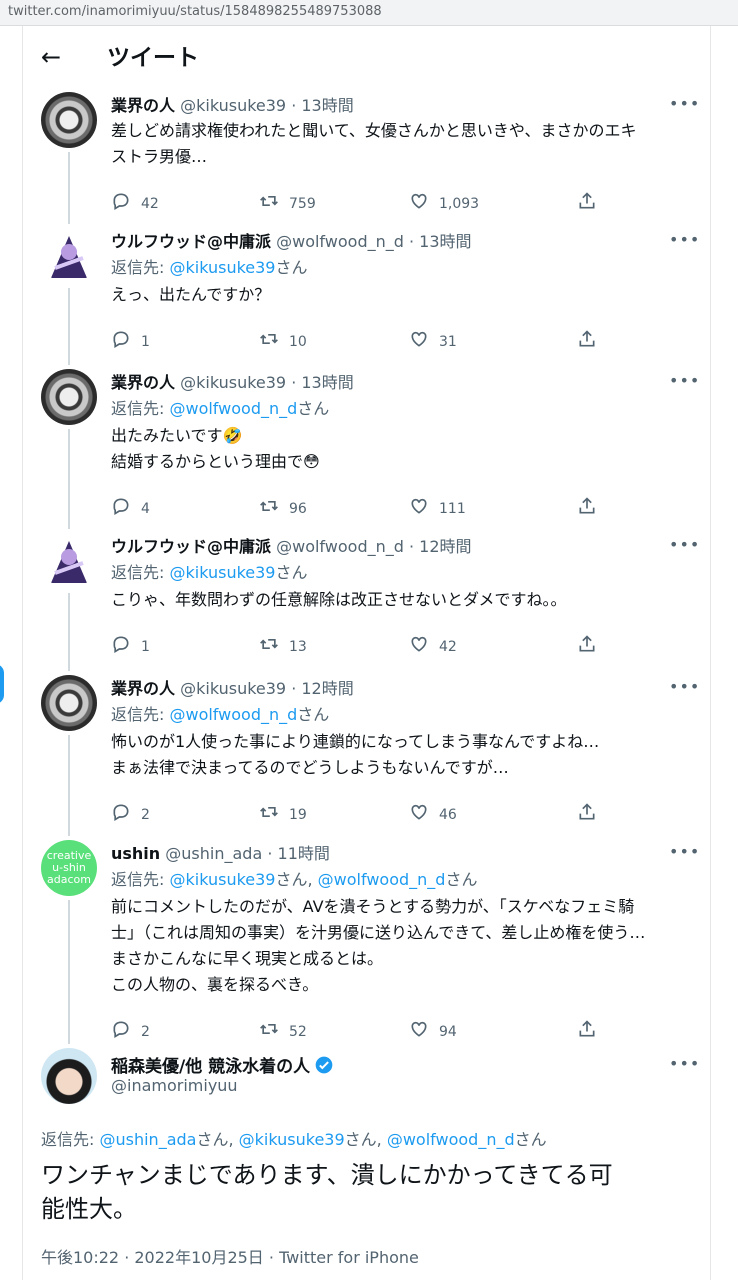 This screenshot has width=738, height=1280. What do you see at coordinates (283, 815) in the screenshot?
I see `retweet-button: 19` at bounding box center [283, 815].